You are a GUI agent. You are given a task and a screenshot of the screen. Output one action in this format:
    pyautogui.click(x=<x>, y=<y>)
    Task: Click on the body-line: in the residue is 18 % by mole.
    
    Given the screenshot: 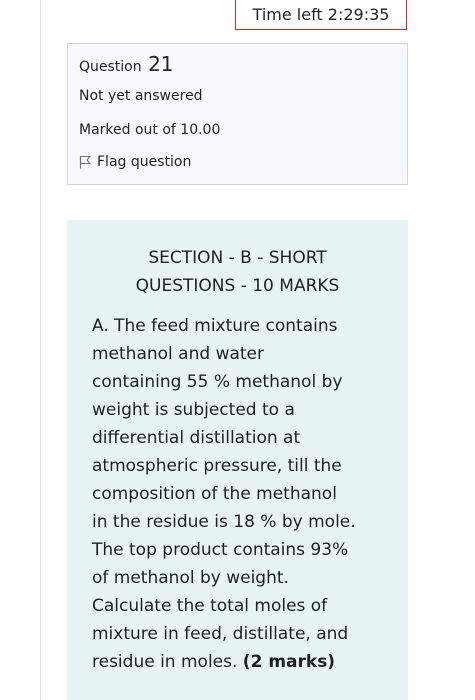 What is the action you would take?
    pyautogui.click(x=224, y=522)
    